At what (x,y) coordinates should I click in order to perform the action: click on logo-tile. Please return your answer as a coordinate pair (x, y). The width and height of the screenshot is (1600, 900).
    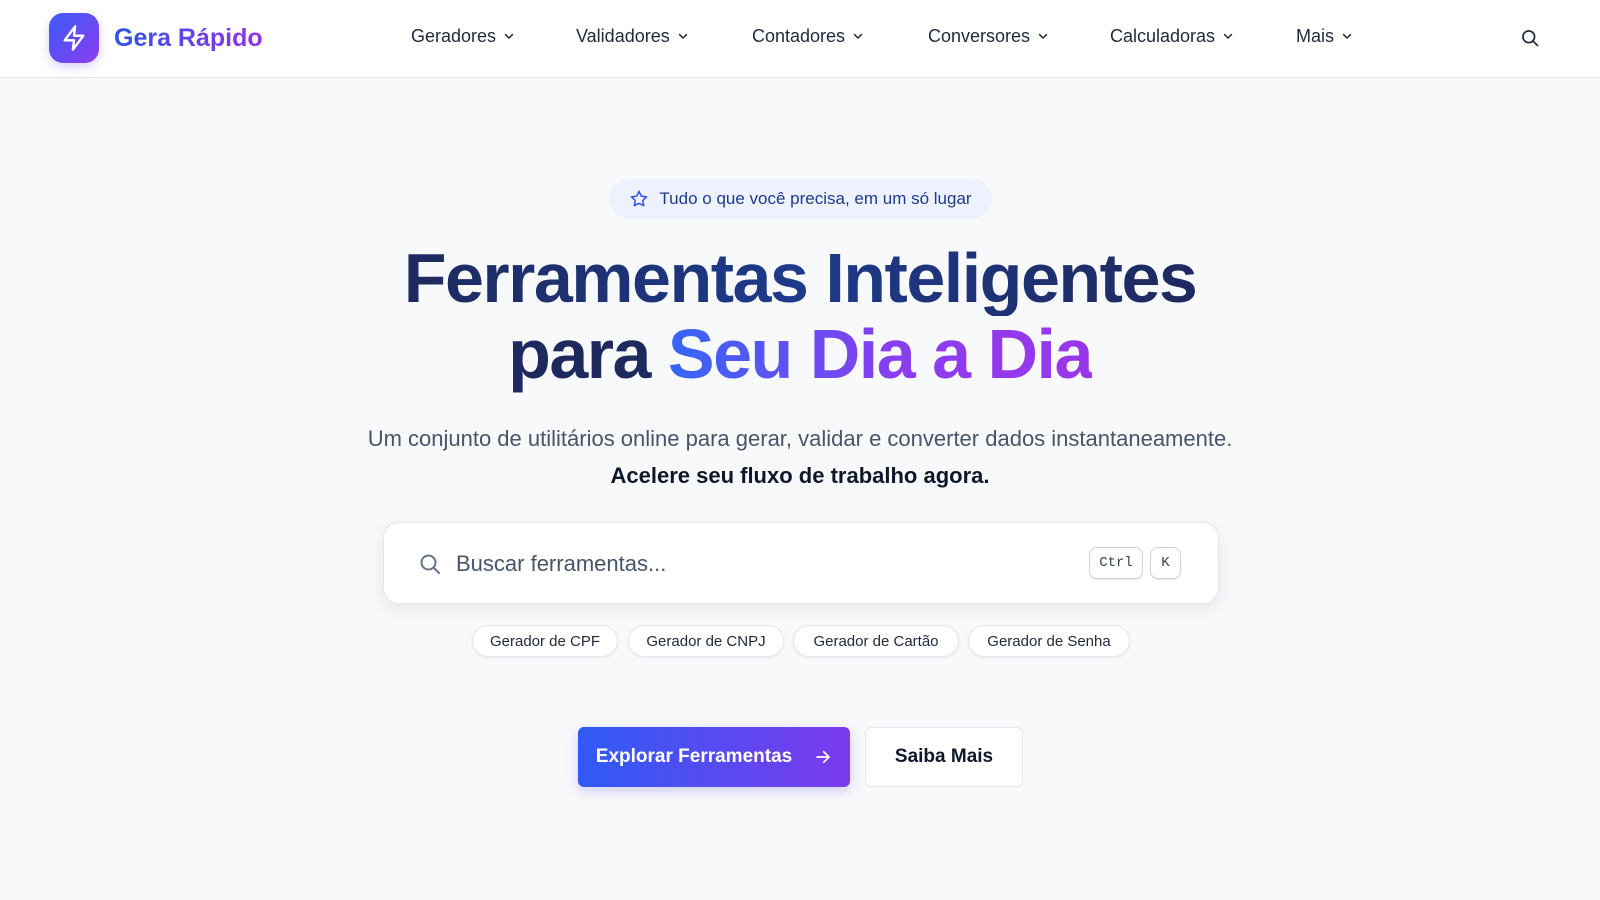
    Looking at the image, I should click on (74, 38).